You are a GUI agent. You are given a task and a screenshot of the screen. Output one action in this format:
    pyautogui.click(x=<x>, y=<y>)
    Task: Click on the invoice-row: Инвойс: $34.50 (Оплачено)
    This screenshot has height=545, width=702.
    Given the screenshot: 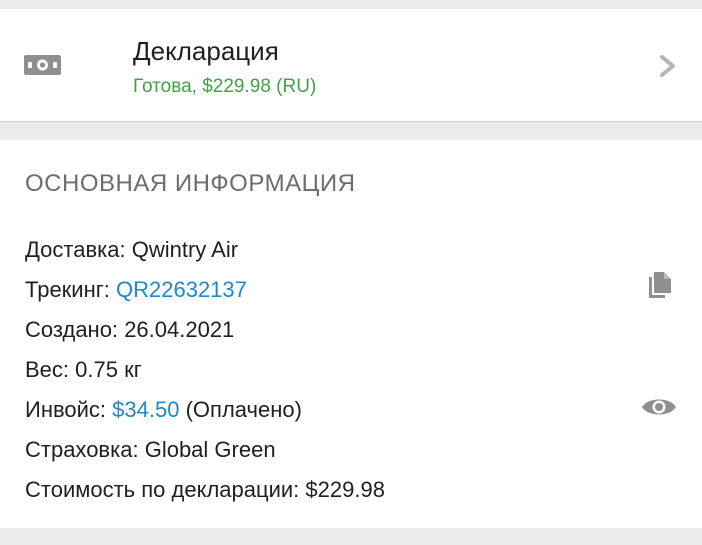 What is the action you would take?
    pyautogui.click(x=163, y=410)
    